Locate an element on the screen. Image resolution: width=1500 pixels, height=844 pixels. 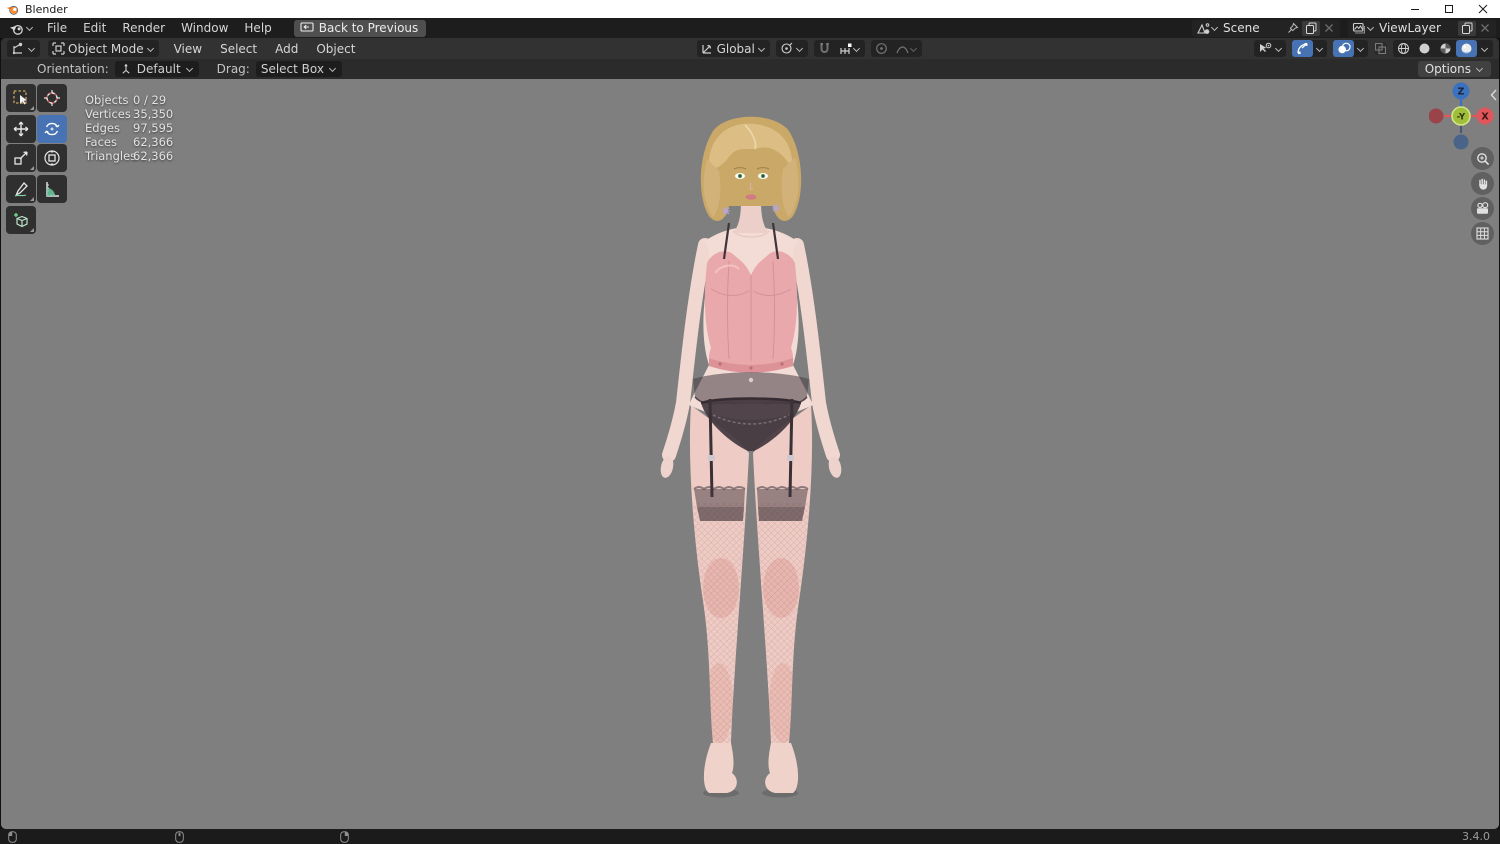
overlays-control is located at coordinates (1350, 48).